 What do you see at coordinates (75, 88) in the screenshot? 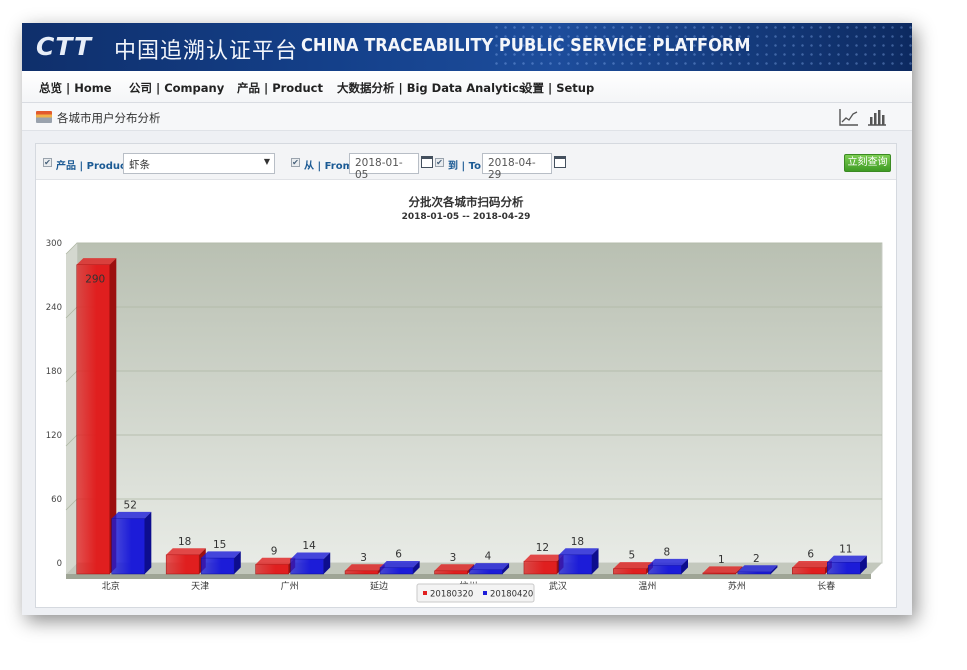
I see `nav-item-home: 总览 | Home` at bounding box center [75, 88].